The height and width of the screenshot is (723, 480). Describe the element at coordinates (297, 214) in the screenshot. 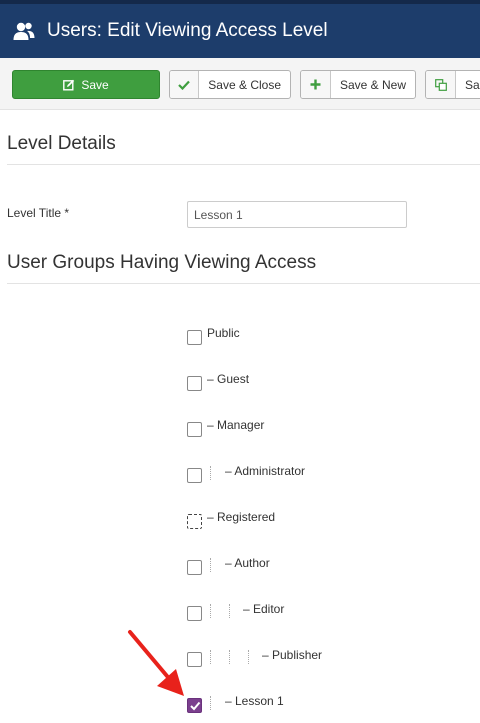

I see `level-title-input` at that location.